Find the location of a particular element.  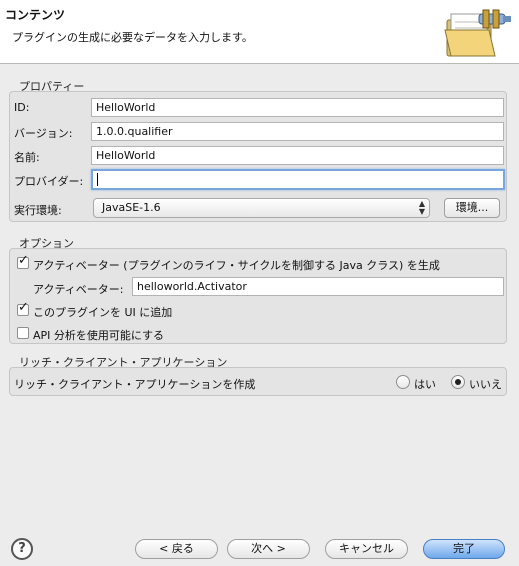

radio-yes-label: はい is located at coordinates (425, 384).